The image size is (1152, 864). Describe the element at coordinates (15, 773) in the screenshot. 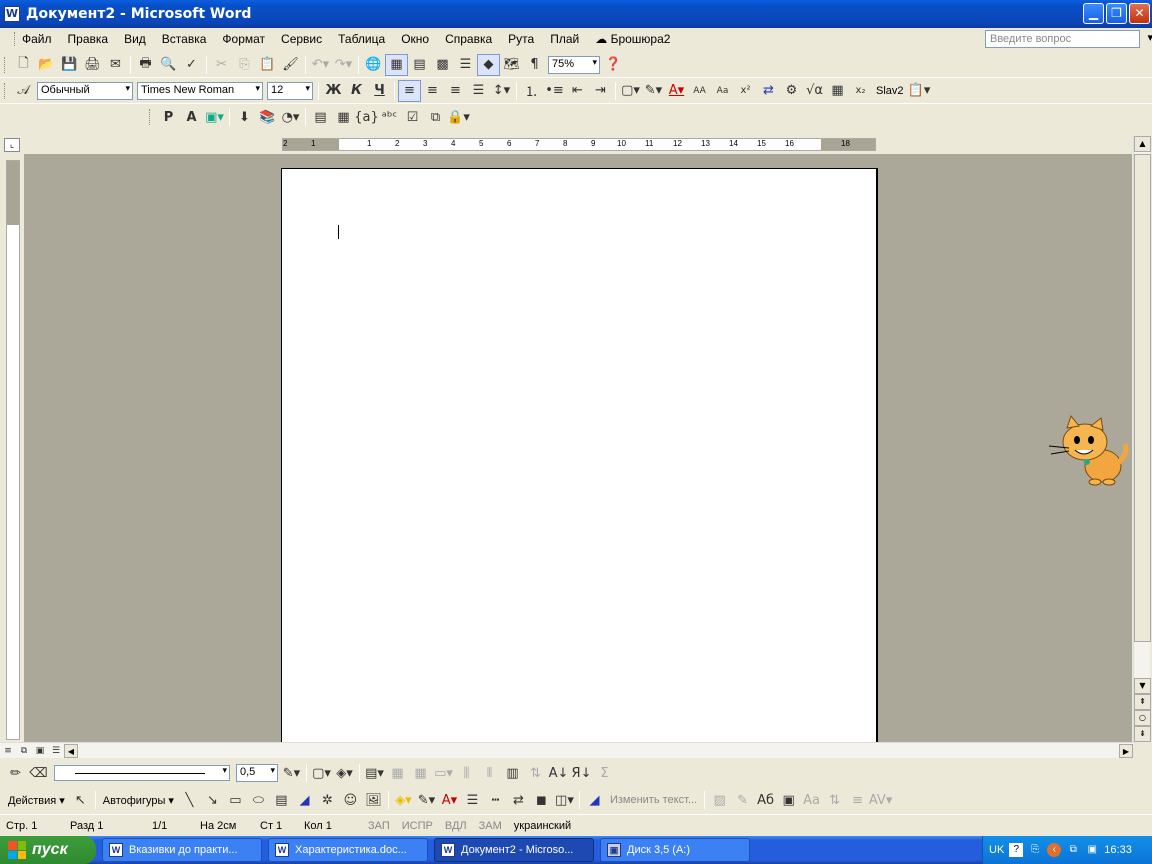

I see `draw-table-icon: ✏` at that location.